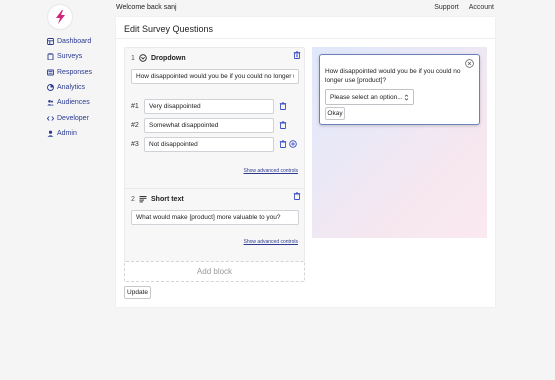  What do you see at coordinates (335, 113) in the screenshot?
I see `okay-button: Okay` at bounding box center [335, 113].